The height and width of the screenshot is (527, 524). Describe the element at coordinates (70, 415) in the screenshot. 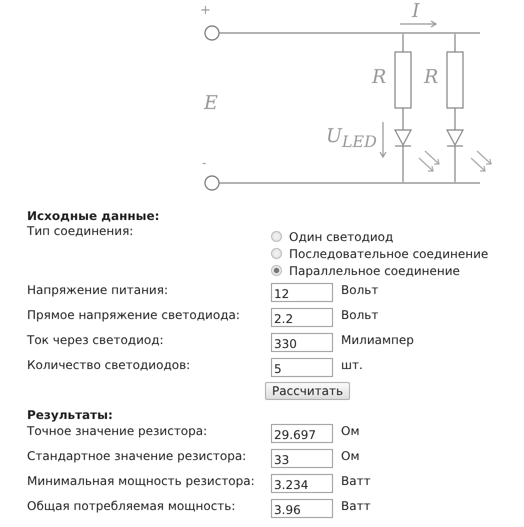

I see `section-heading: Результаты:` at that location.